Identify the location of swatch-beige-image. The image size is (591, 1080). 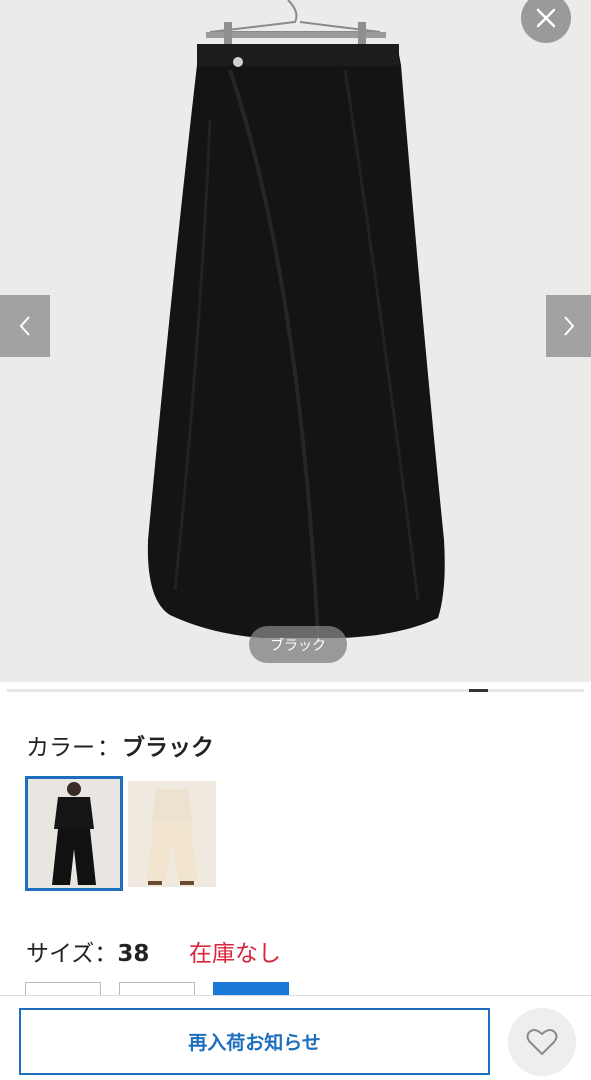
(172, 834).